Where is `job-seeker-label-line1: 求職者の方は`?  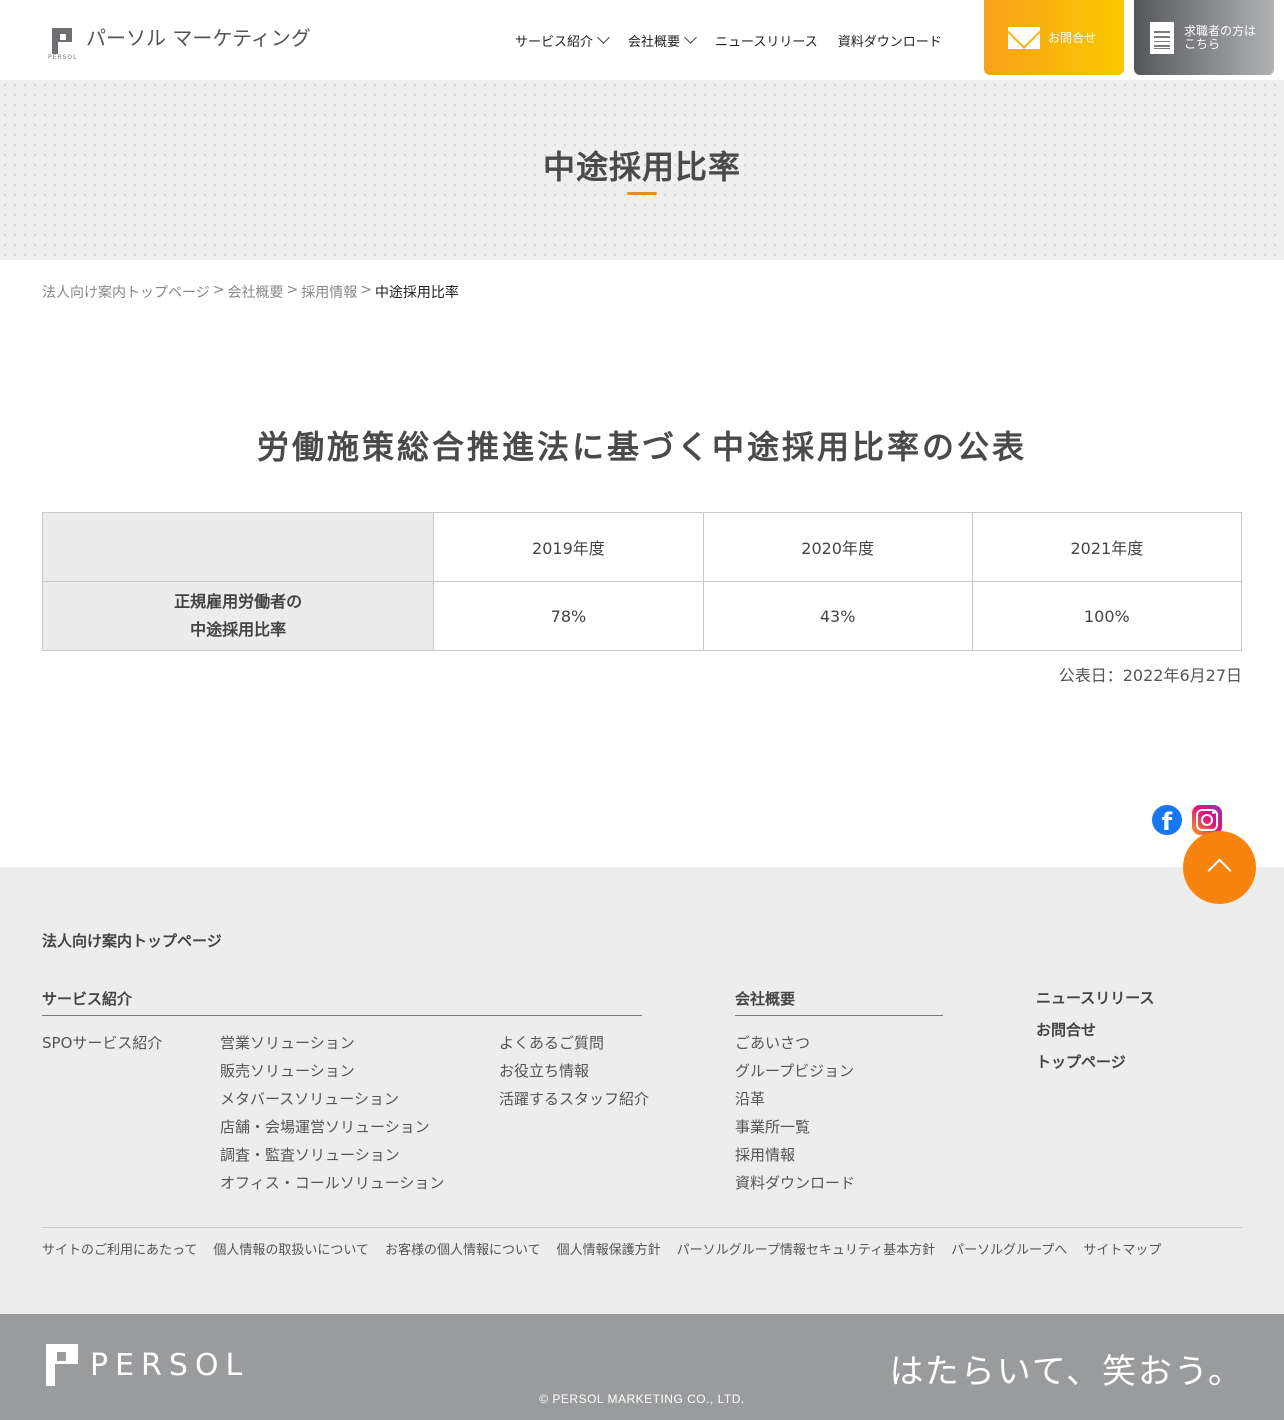 job-seeker-label-line1: 求職者の方は is located at coordinates (1220, 30).